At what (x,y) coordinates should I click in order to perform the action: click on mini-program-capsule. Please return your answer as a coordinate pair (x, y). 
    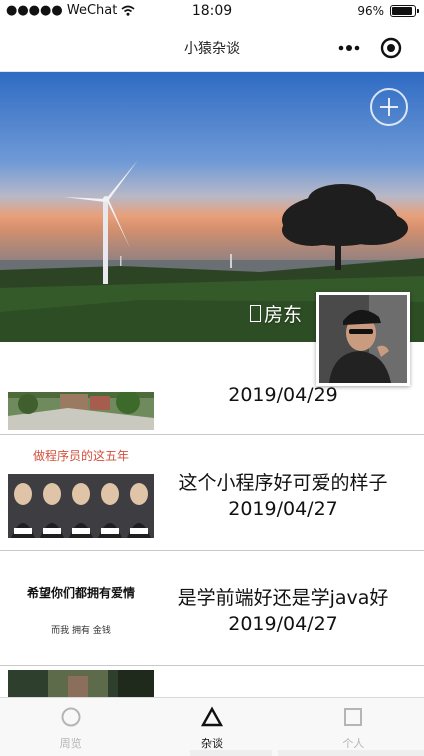
    Looking at the image, I should click on (367, 48).